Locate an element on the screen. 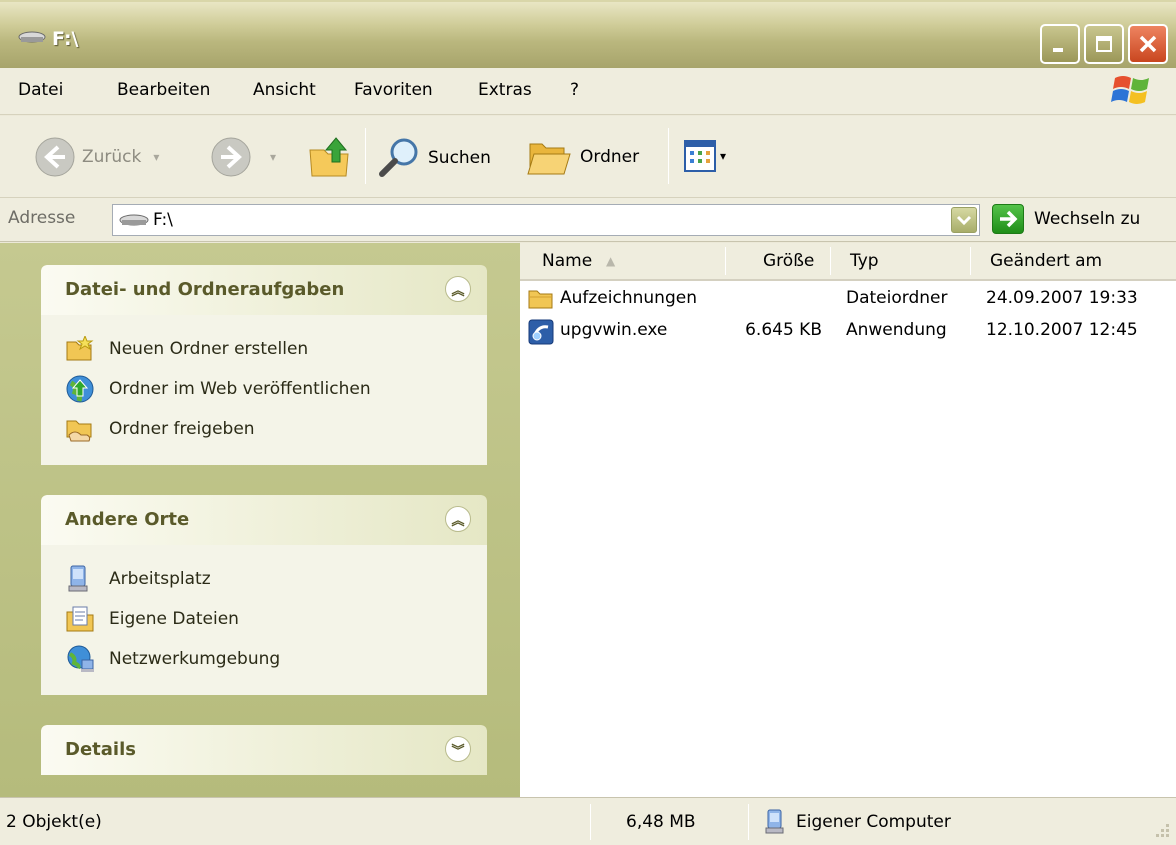 This screenshot has width=1176, height=845. place-my-documents: Eigene Dateien is located at coordinates (276, 619).